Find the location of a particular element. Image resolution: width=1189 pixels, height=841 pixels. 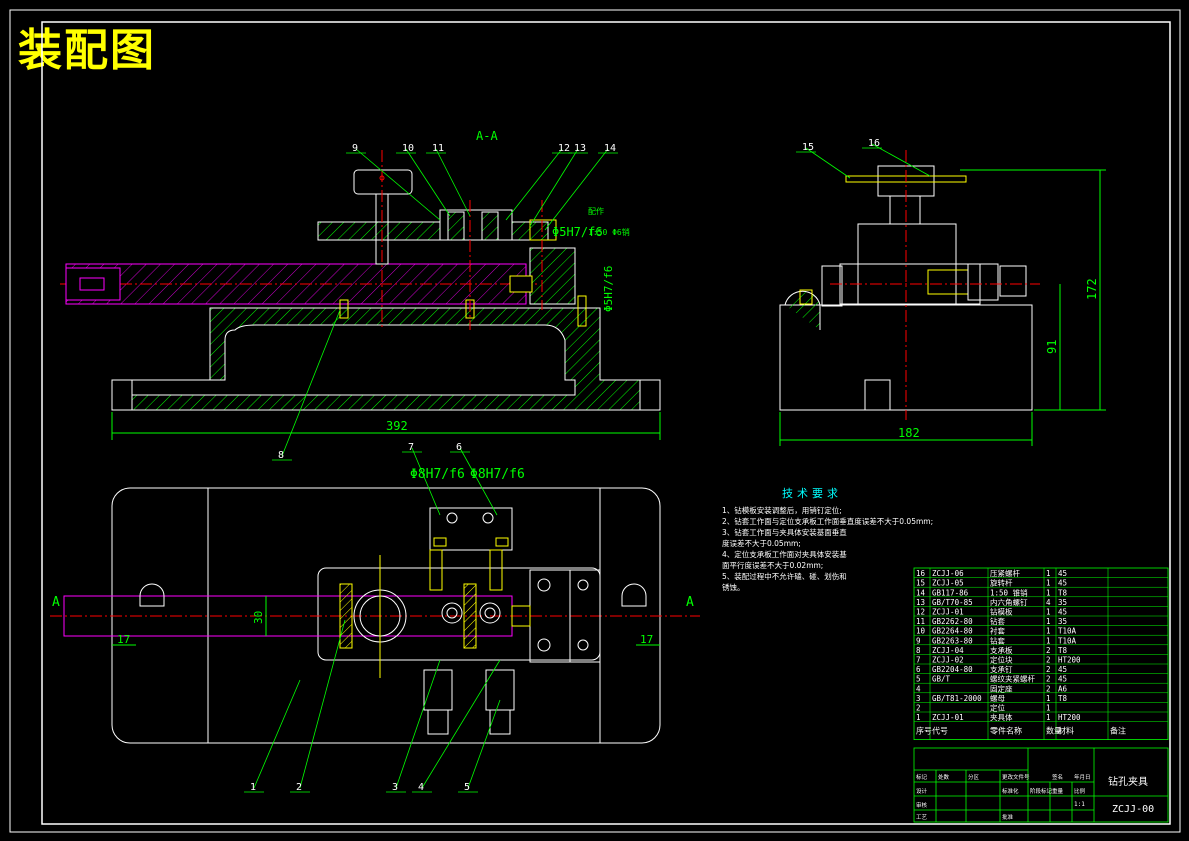

parts-cell: 旋转杆 is located at coordinates (1001, 583).